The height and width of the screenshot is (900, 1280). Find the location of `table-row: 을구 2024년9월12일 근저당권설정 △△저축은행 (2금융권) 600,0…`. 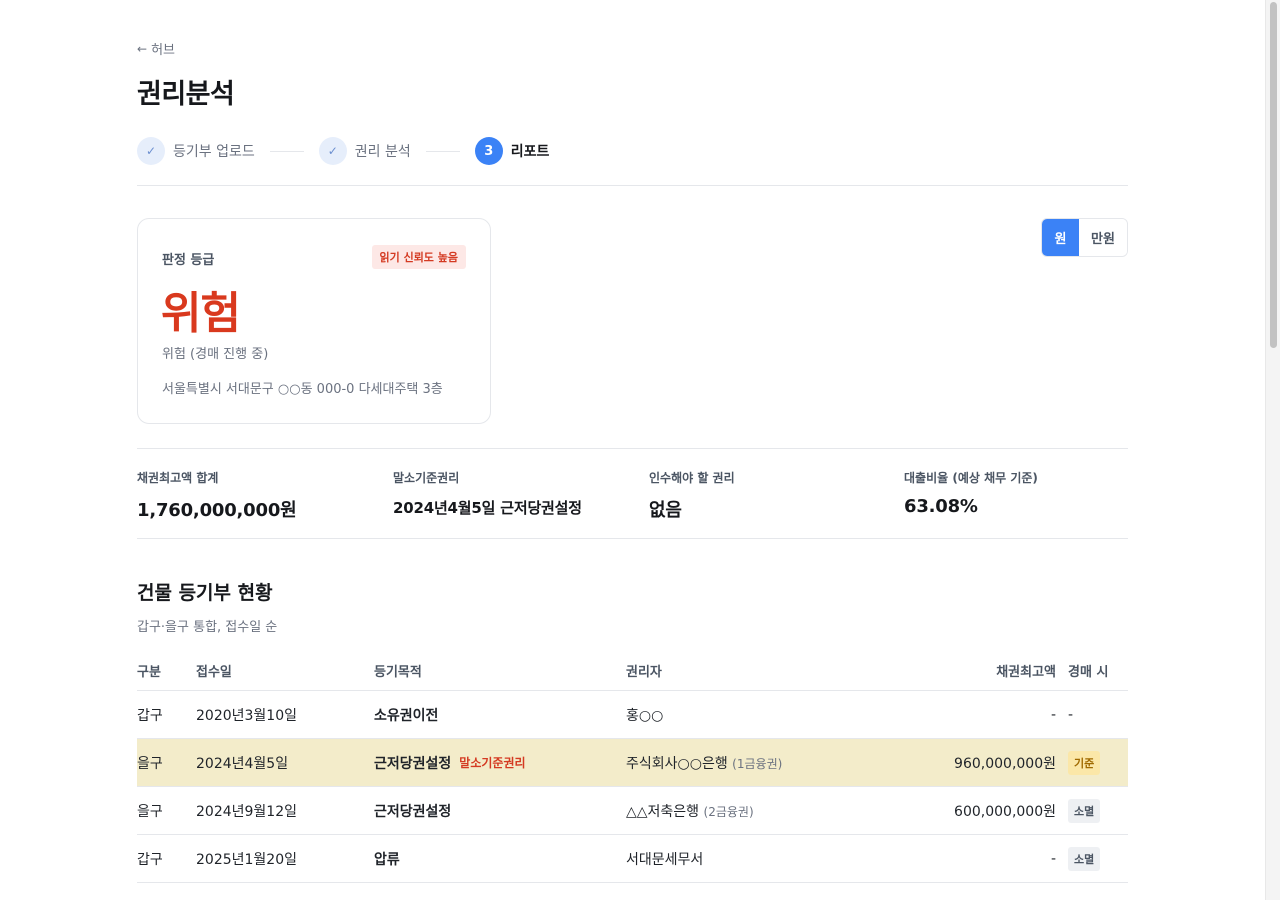

table-row: 을구 2024년9월12일 근저당권설정 △△저축은행 (2금융권) 600,0… is located at coordinates (632, 811).